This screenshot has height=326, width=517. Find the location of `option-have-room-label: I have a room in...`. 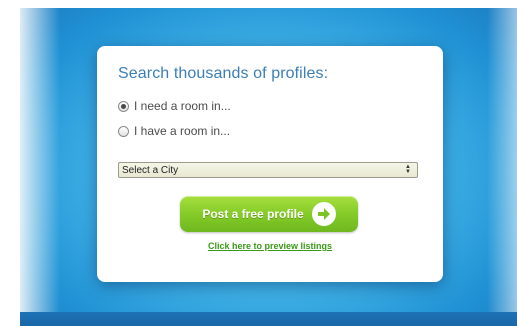

option-have-room-label: I have a room in... is located at coordinates (182, 131).